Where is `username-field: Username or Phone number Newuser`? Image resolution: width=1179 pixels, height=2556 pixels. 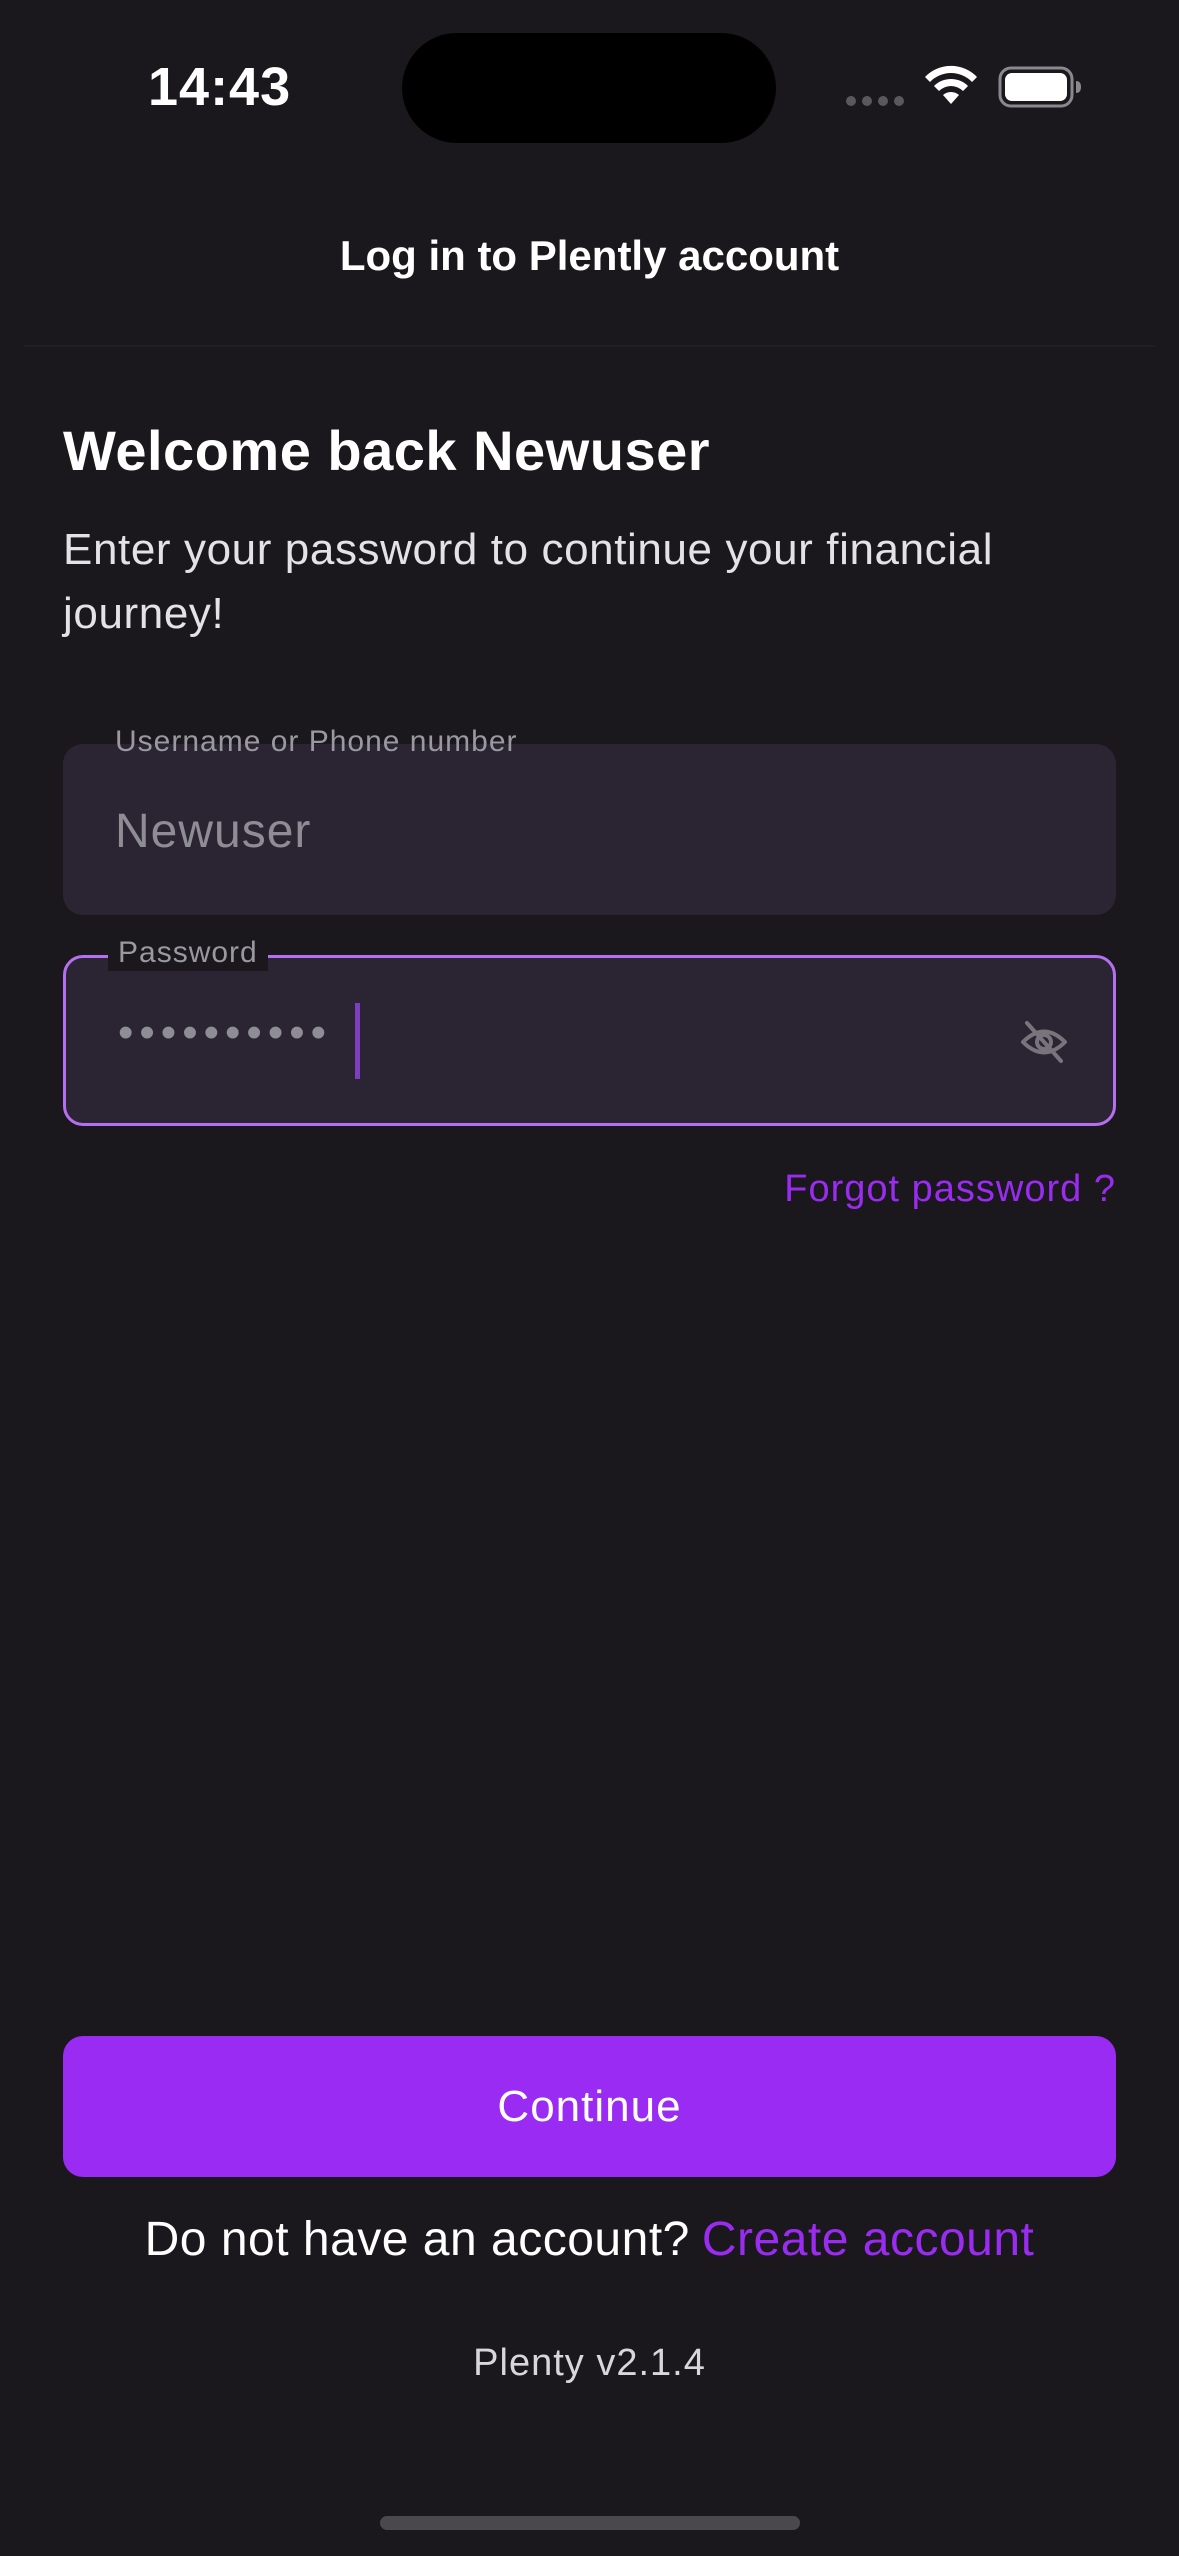
username-field: Username or Phone number Newuser is located at coordinates (589, 820).